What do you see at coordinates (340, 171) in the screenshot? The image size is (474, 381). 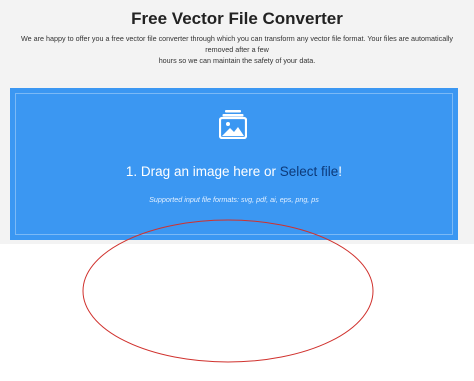 I see `drag-suffix: !` at bounding box center [340, 171].